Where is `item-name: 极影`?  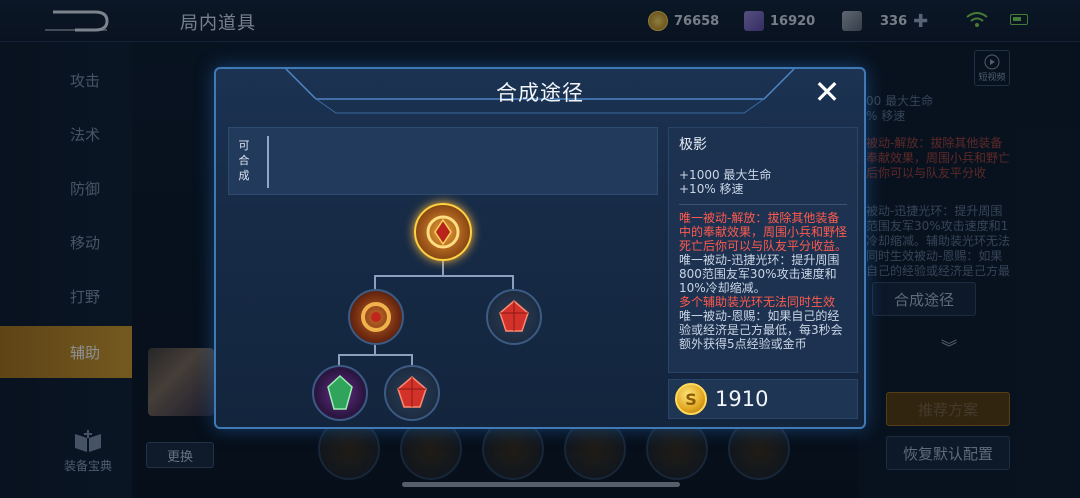
item-name: 极影 is located at coordinates (693, 145).